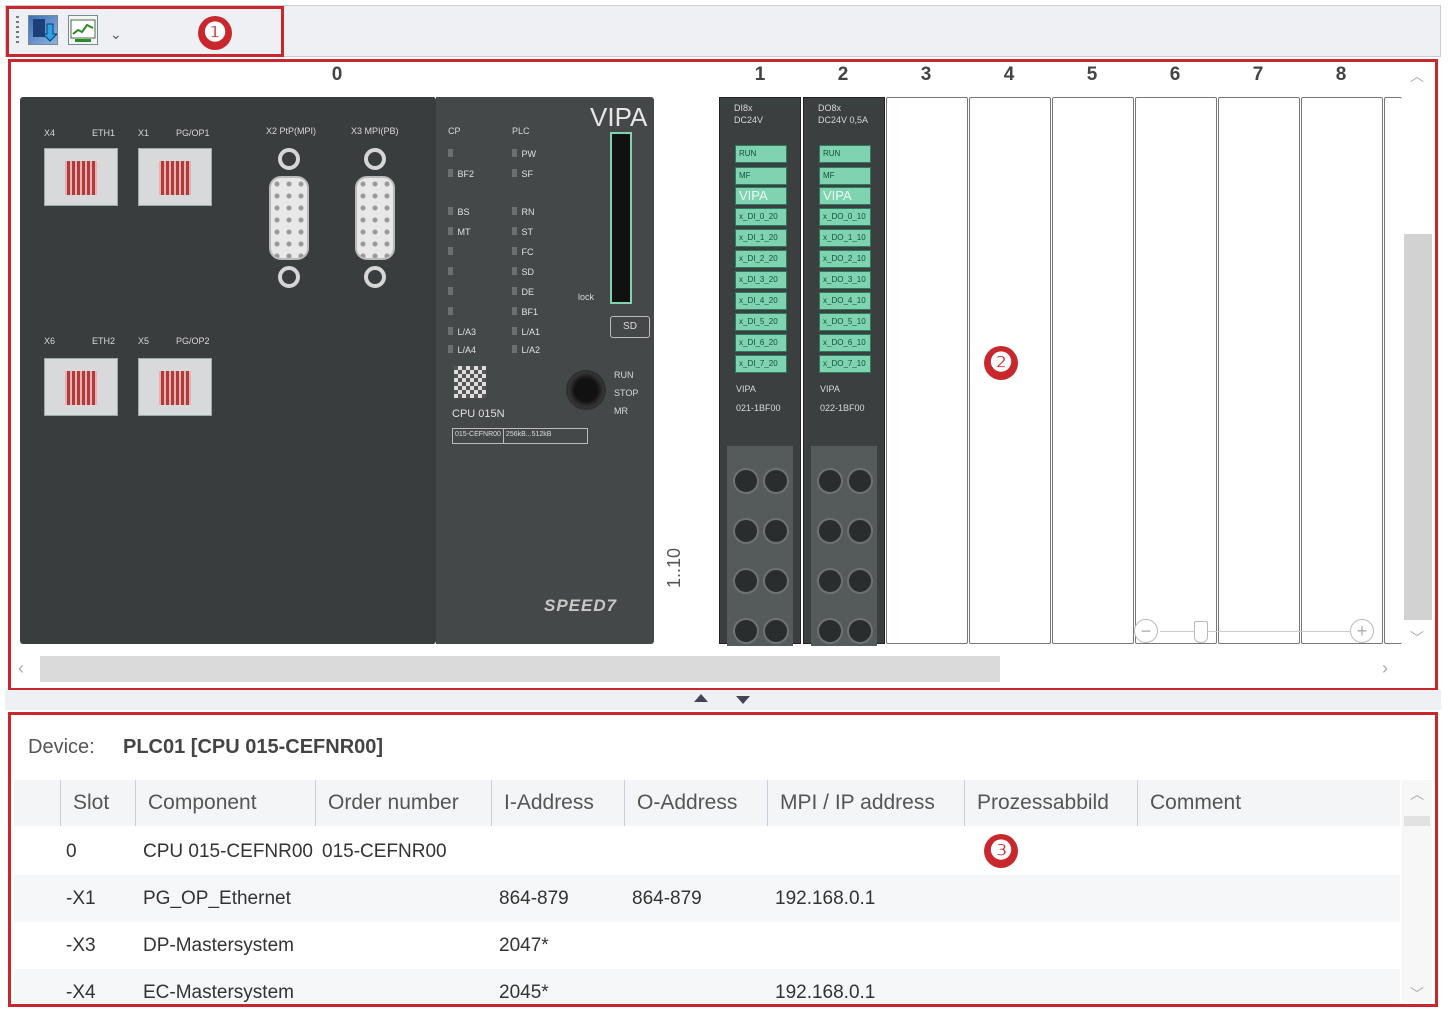 The height and width of the screenshot is (1009, 1448). I want to click on panel-splitter, so click(723, 700).